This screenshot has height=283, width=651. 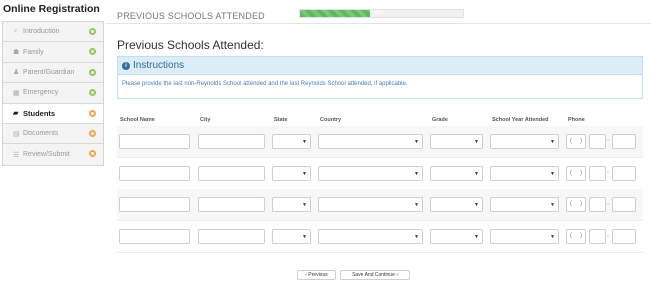 I want to click on sidebar-item-label: Parent/Guardian, so click(x=49, y=72).